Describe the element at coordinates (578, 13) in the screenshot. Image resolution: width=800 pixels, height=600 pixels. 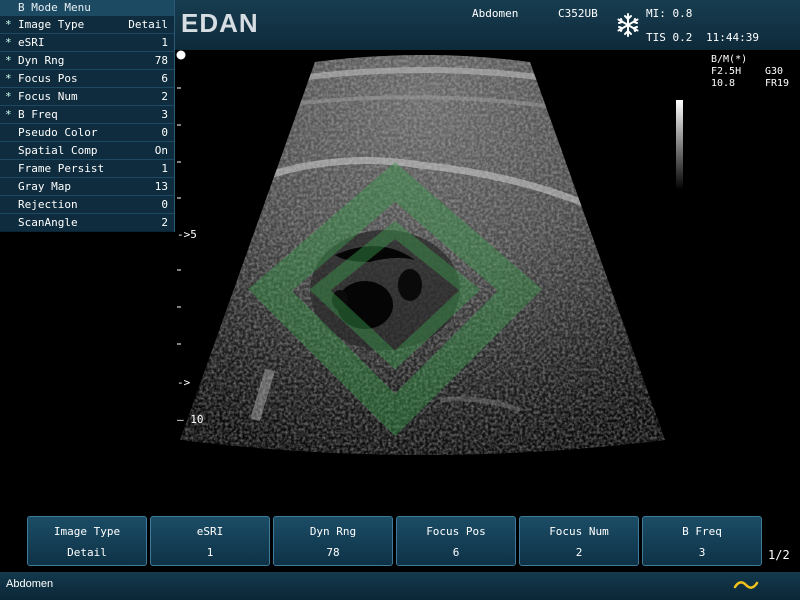
I see `probe-name: C352UB` at that location.